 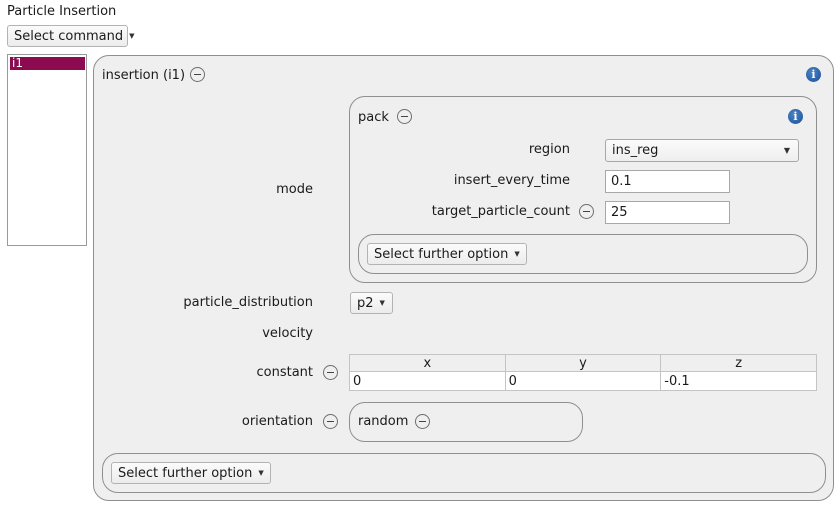 I want to click on remove-insertion-minus-icon, so click(x=197, y=74).